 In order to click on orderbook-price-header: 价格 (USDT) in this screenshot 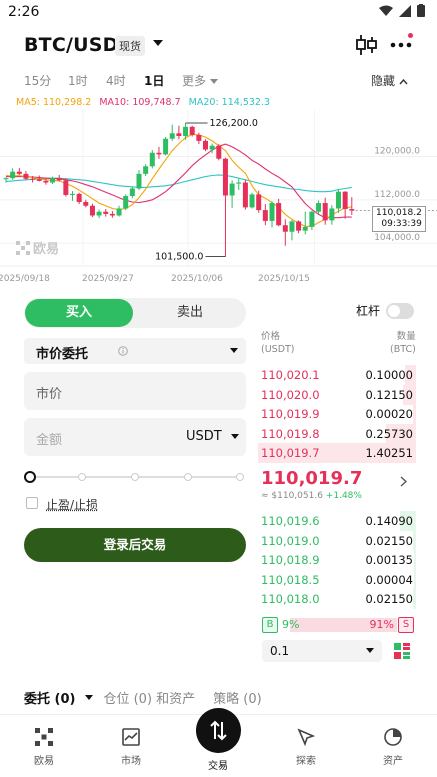, I will do `click(278, 343)`.